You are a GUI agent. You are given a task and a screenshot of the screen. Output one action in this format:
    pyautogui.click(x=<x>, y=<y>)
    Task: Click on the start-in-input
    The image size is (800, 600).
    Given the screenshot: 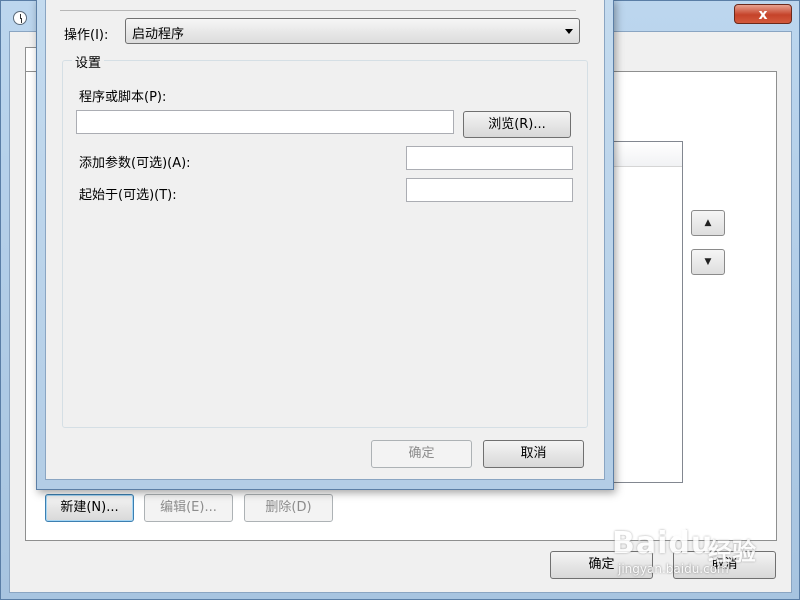 What is the action you would take?
    pyautogui.click(x=489, y=190)
    